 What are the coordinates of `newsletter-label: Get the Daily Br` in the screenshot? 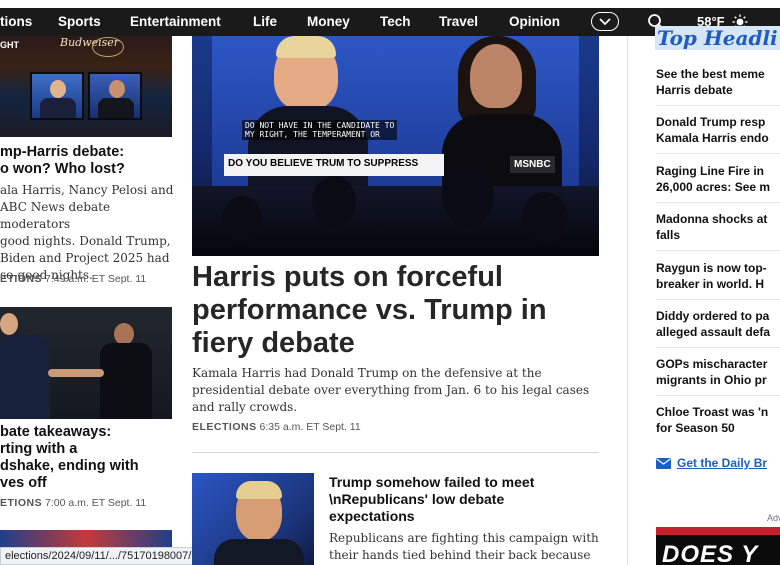 It's located at (722, 463).